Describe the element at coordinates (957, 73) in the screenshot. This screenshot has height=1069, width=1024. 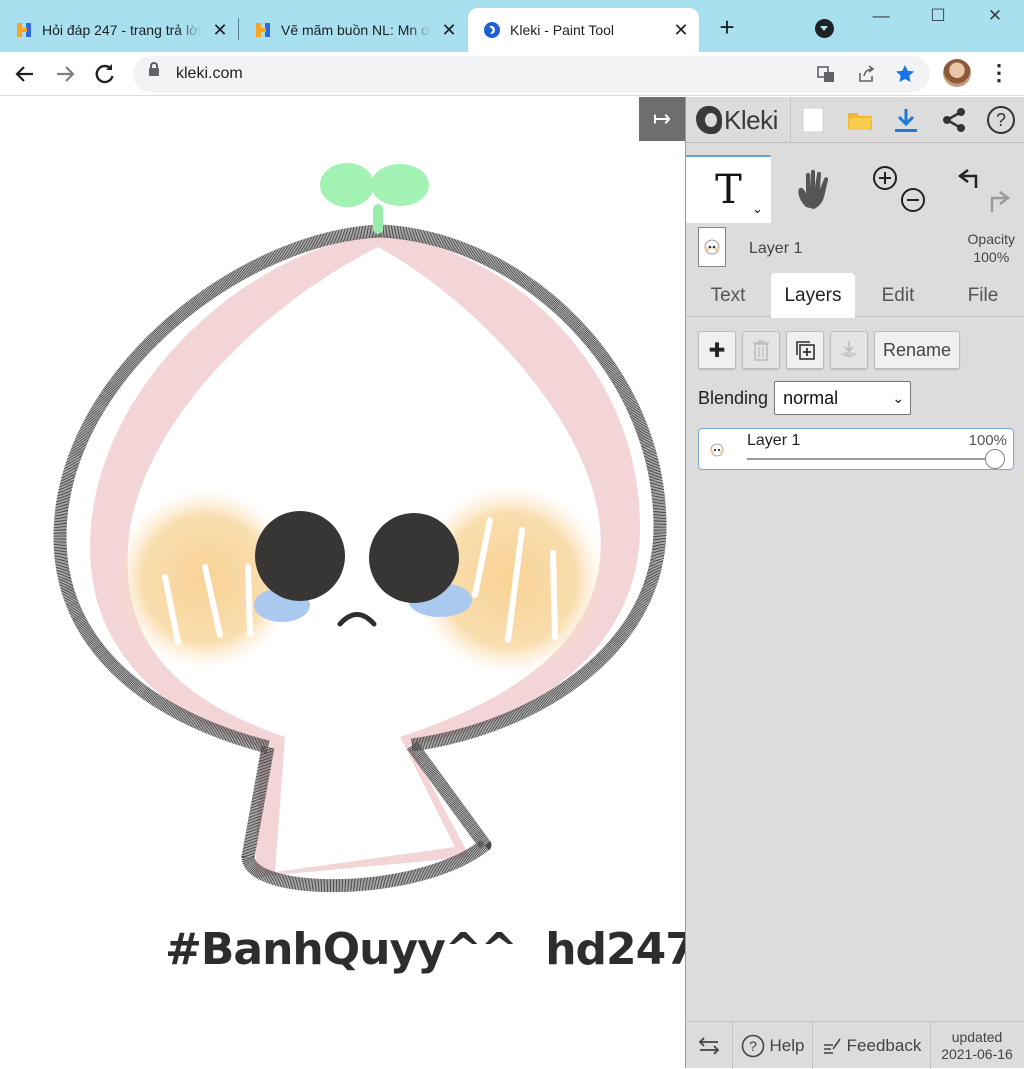
I see `profile-avatar` at that location.